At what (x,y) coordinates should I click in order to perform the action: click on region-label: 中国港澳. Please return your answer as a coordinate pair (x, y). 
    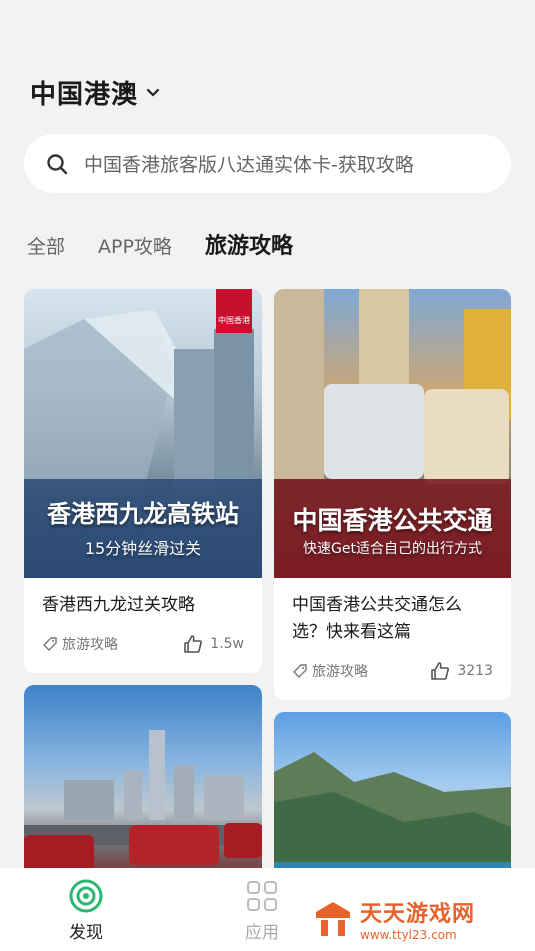
    Looking at the image, I should click on (84, 95).